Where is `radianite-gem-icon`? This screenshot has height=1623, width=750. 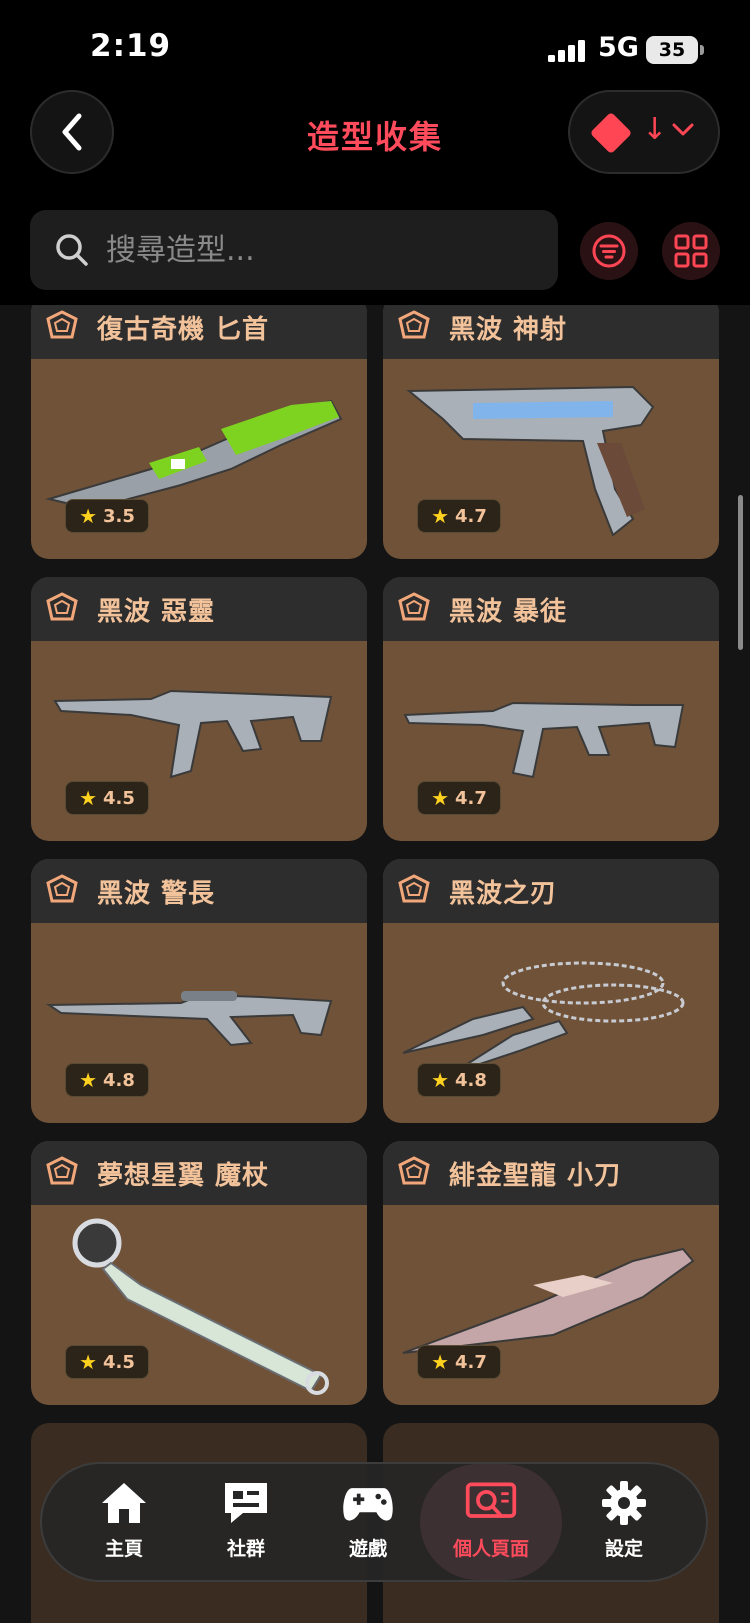
radianite-gem-icon is located at coordinates (611, 133).